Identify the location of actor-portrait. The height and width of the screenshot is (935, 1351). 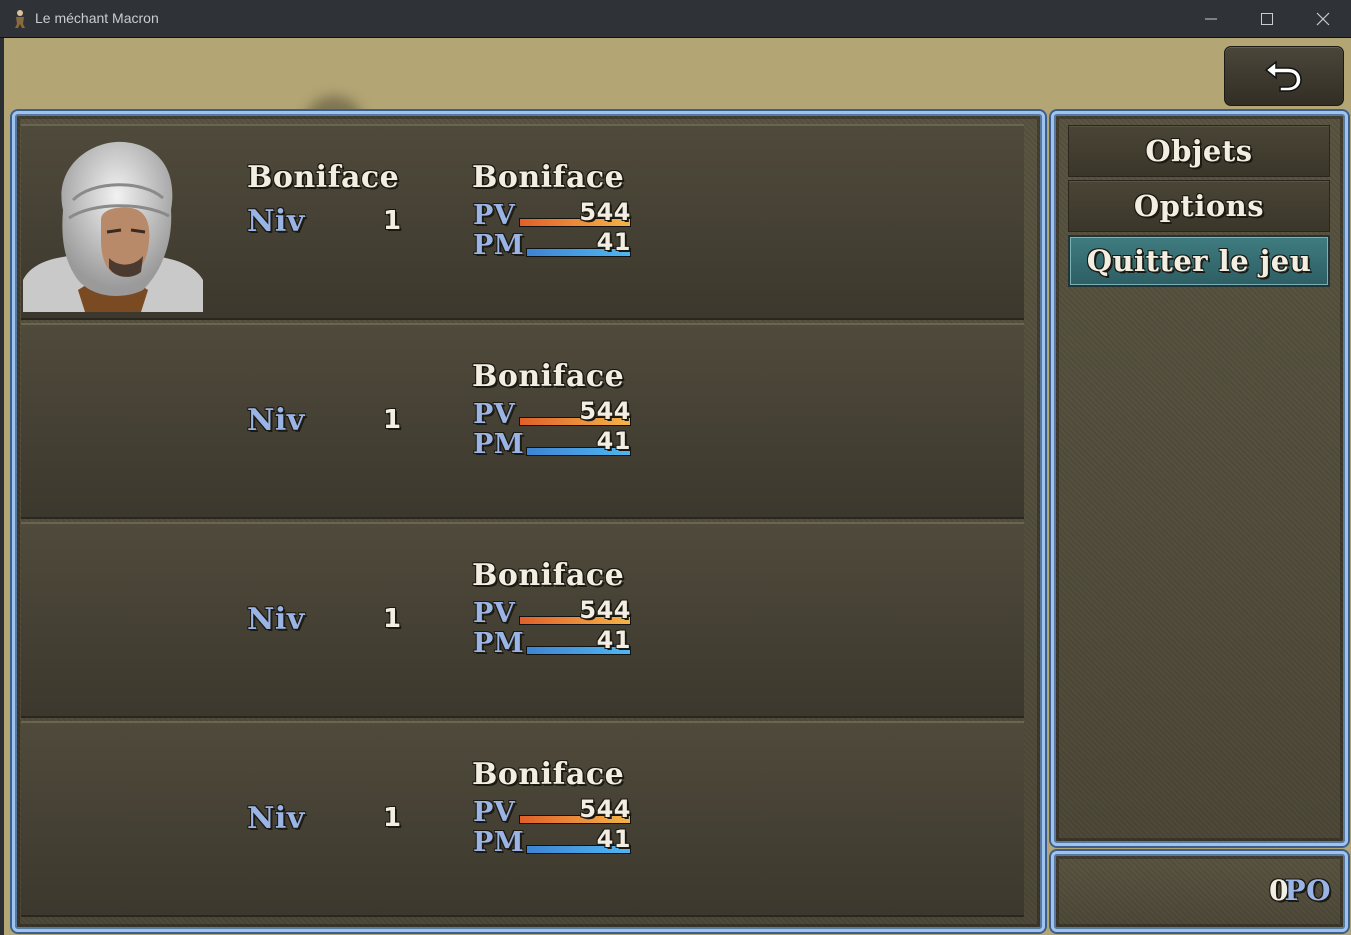
(113, 226).